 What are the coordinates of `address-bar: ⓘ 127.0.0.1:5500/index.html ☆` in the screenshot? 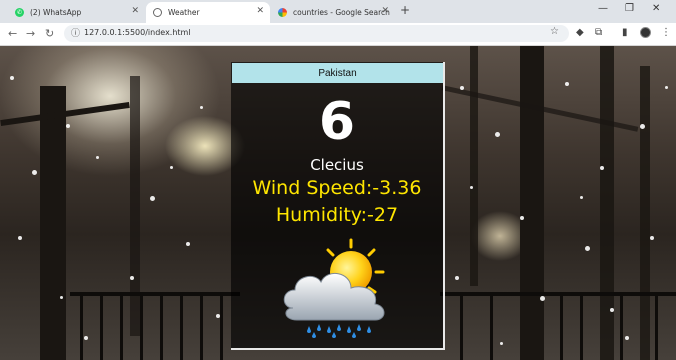 It's located at (316, 33).